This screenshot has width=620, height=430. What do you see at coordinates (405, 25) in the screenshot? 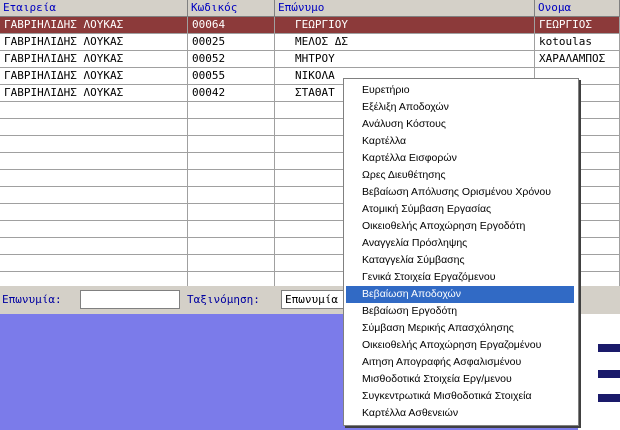
I see `cell-surname: ΓΕΩΡΓΙΟΥ` at bounding box center [405, 25].